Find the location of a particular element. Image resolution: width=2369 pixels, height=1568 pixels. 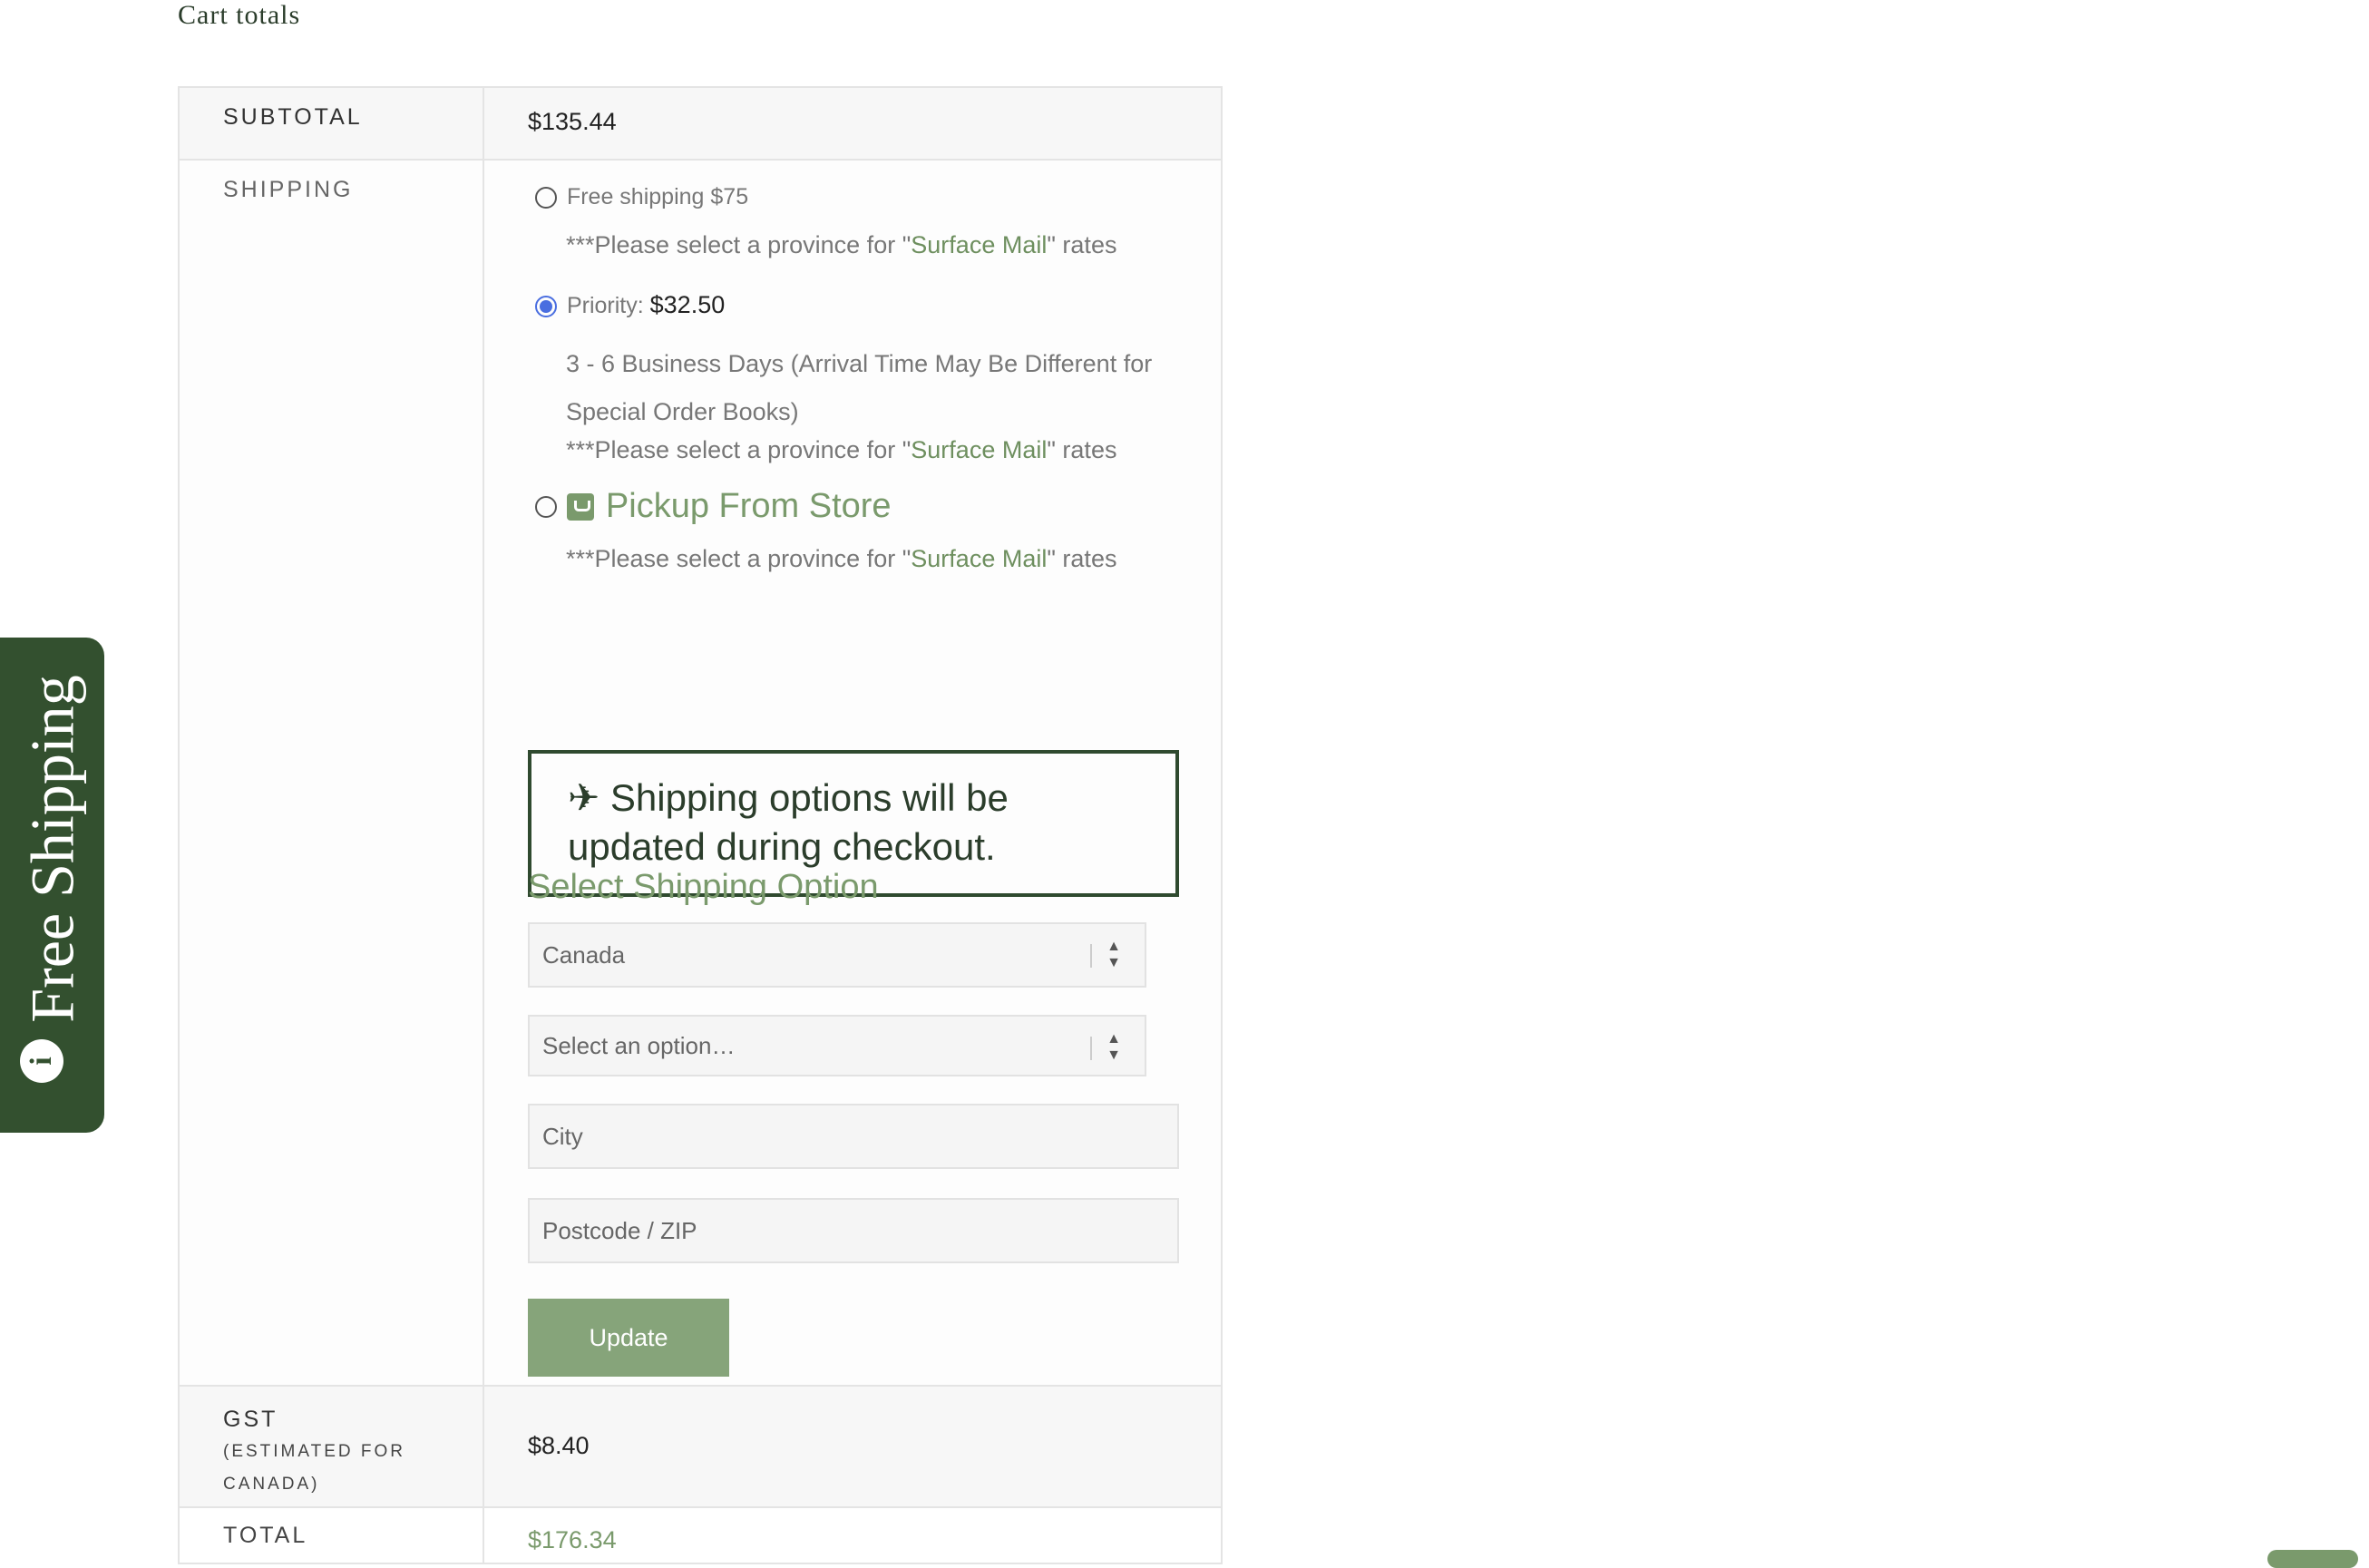

shipping-option-free: Free shipping $75 is located at coordinates (641, 197).